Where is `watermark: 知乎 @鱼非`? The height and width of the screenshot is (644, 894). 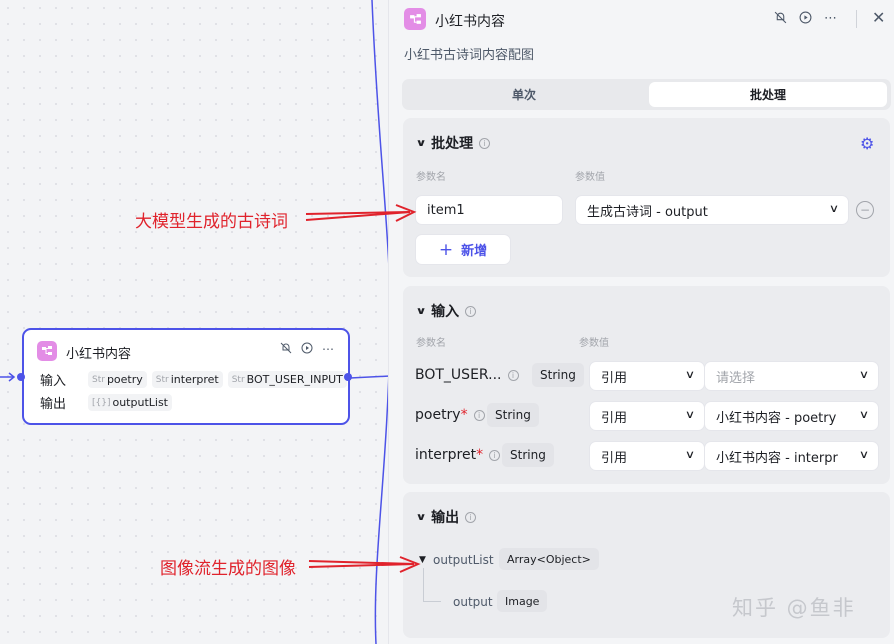 watermark: 知乎 @鱼非 is located at coordinates (794, 608).